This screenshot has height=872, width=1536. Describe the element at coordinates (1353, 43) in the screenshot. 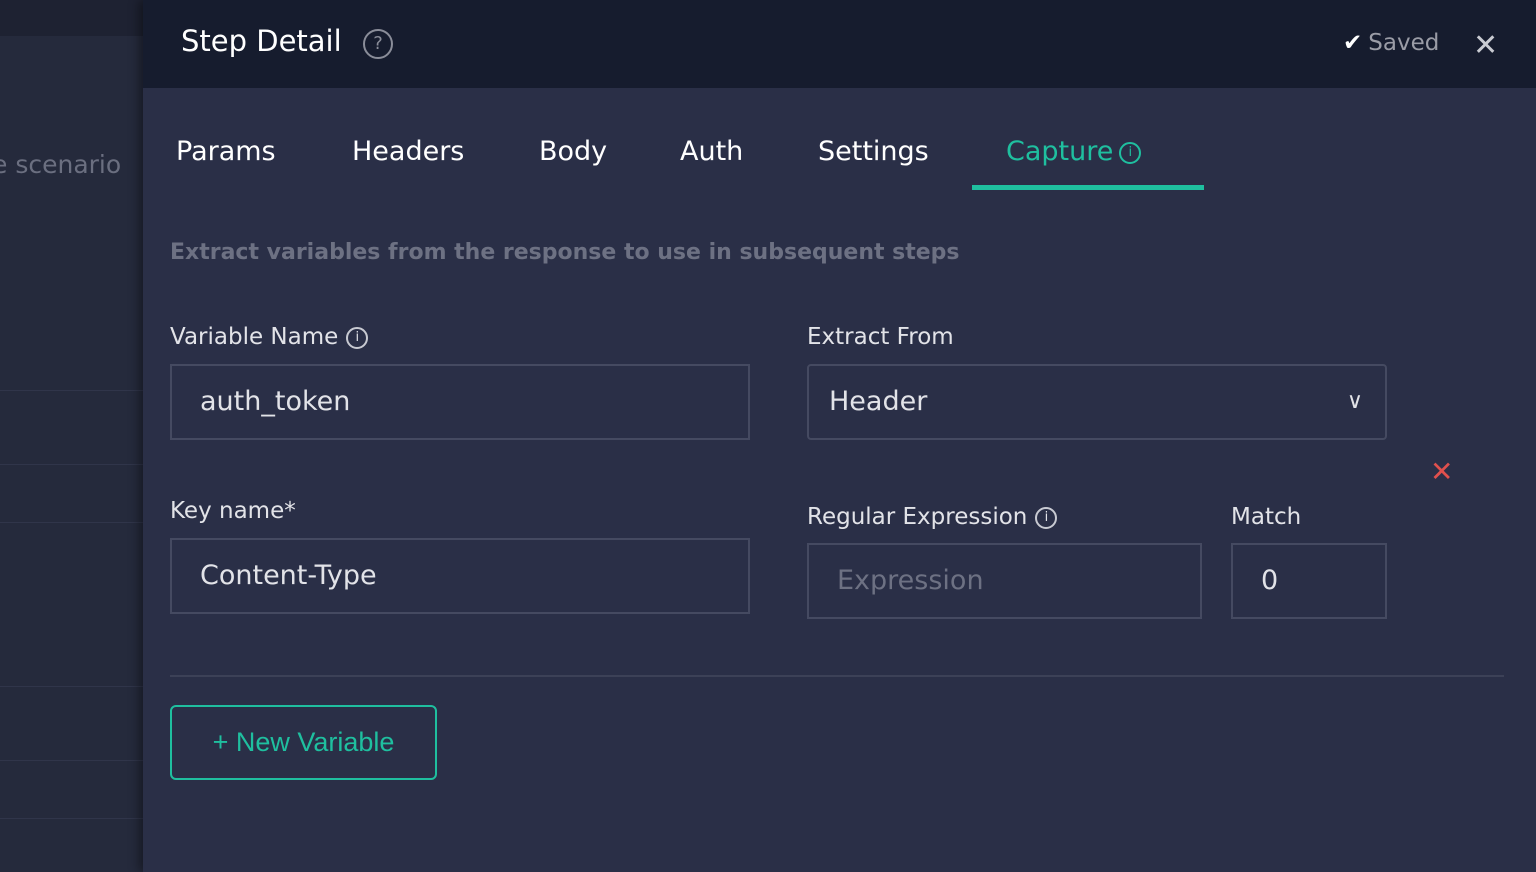

I see `check-icon: ✔` at that location.